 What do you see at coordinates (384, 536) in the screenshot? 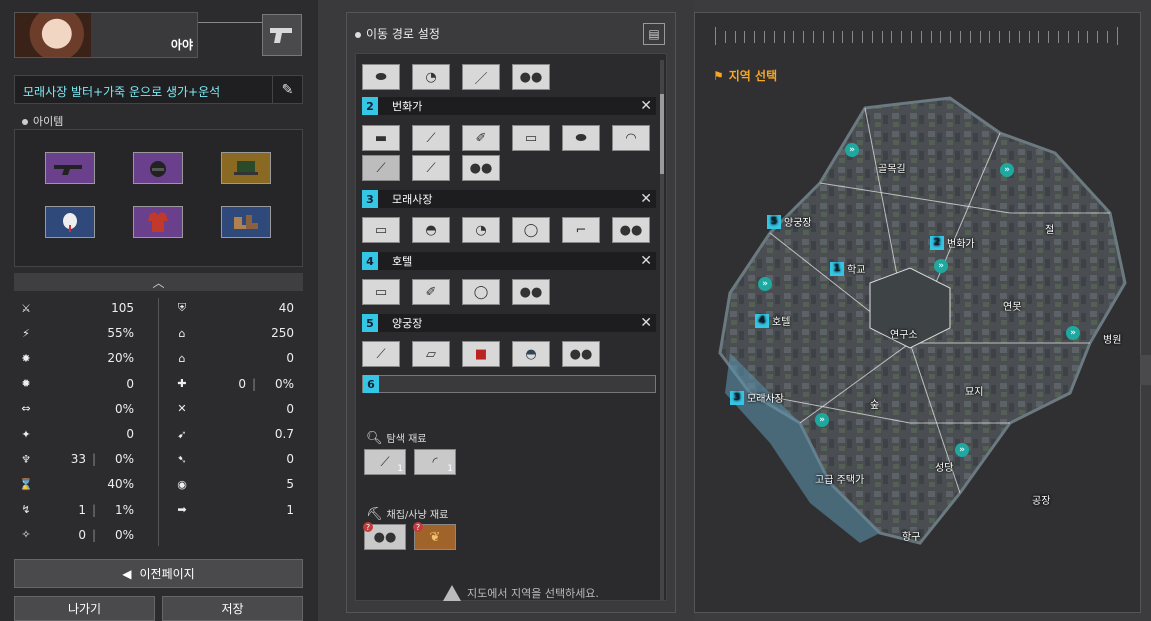
I see `gather-material-slot: ? ●●` at bounding box center [384, 536].